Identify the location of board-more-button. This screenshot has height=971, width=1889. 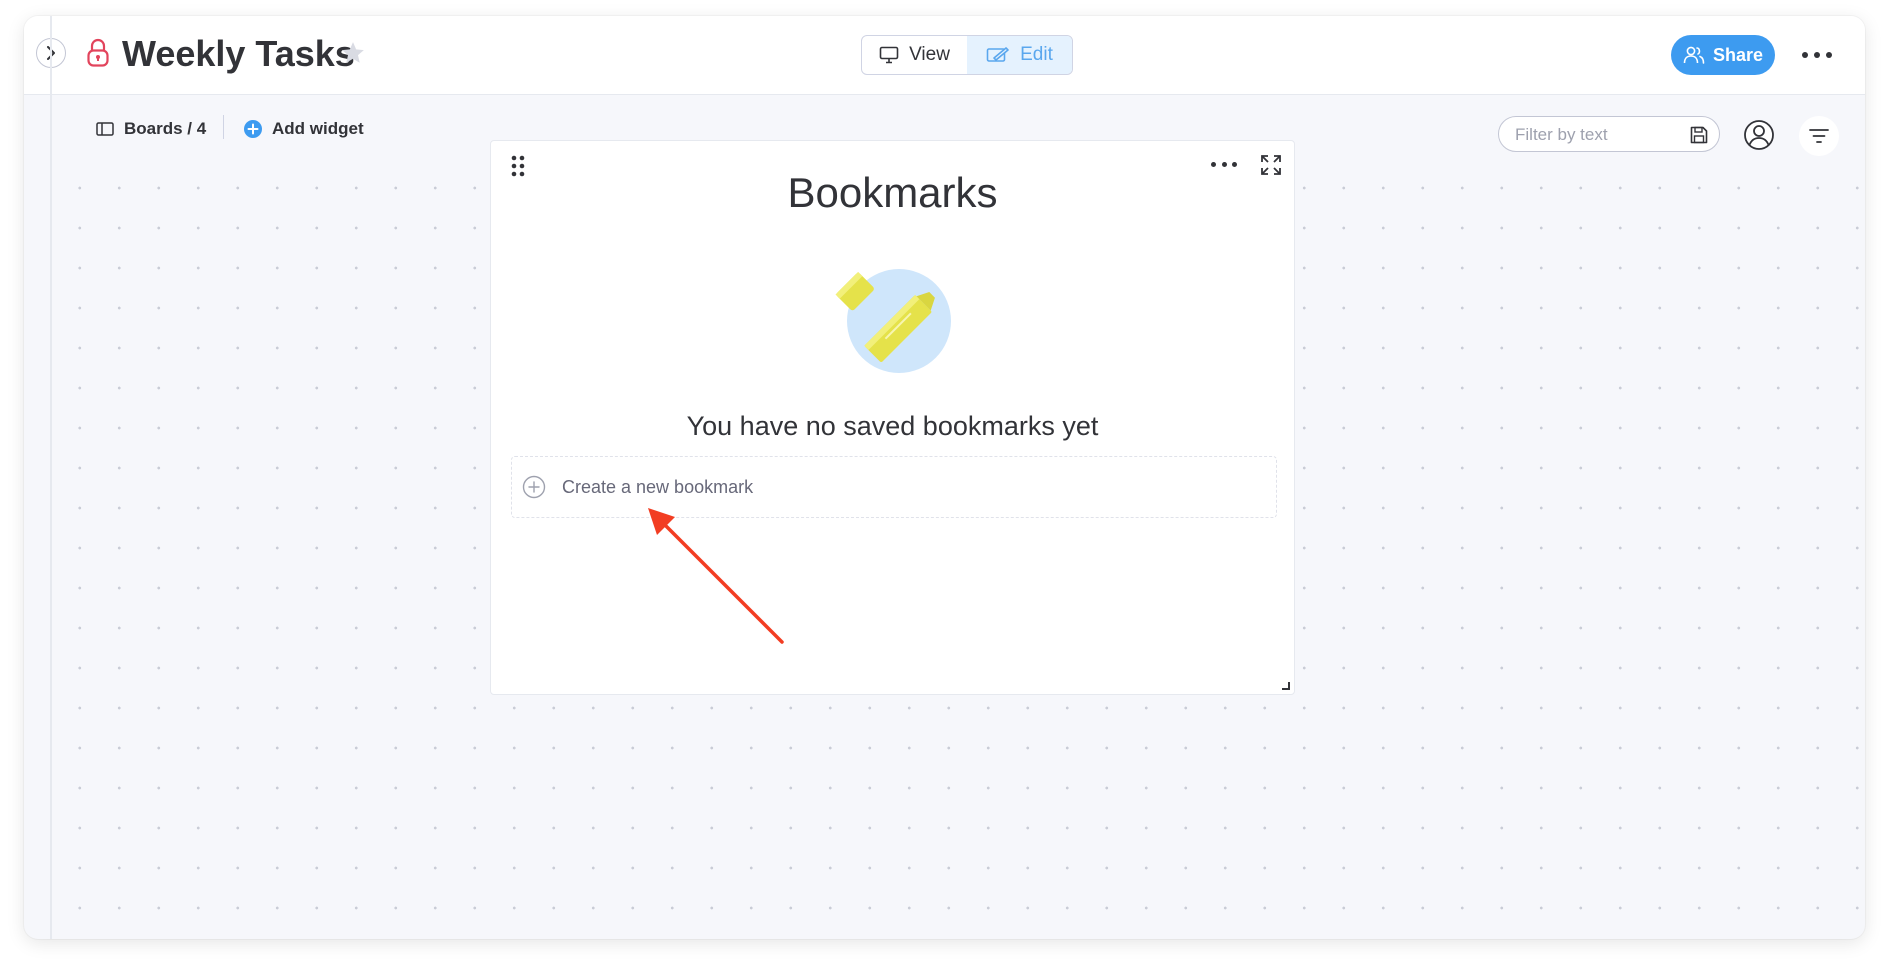
(1817, 55).